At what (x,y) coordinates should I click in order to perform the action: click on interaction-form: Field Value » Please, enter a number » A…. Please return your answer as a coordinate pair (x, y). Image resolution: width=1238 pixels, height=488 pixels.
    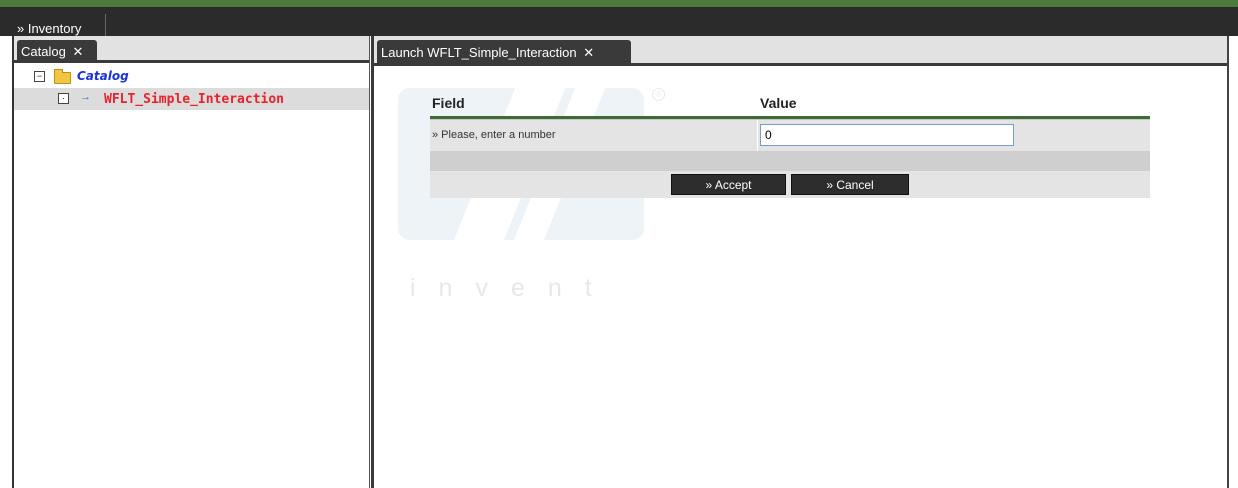
    Looking at the image, I should click on (790, 144).